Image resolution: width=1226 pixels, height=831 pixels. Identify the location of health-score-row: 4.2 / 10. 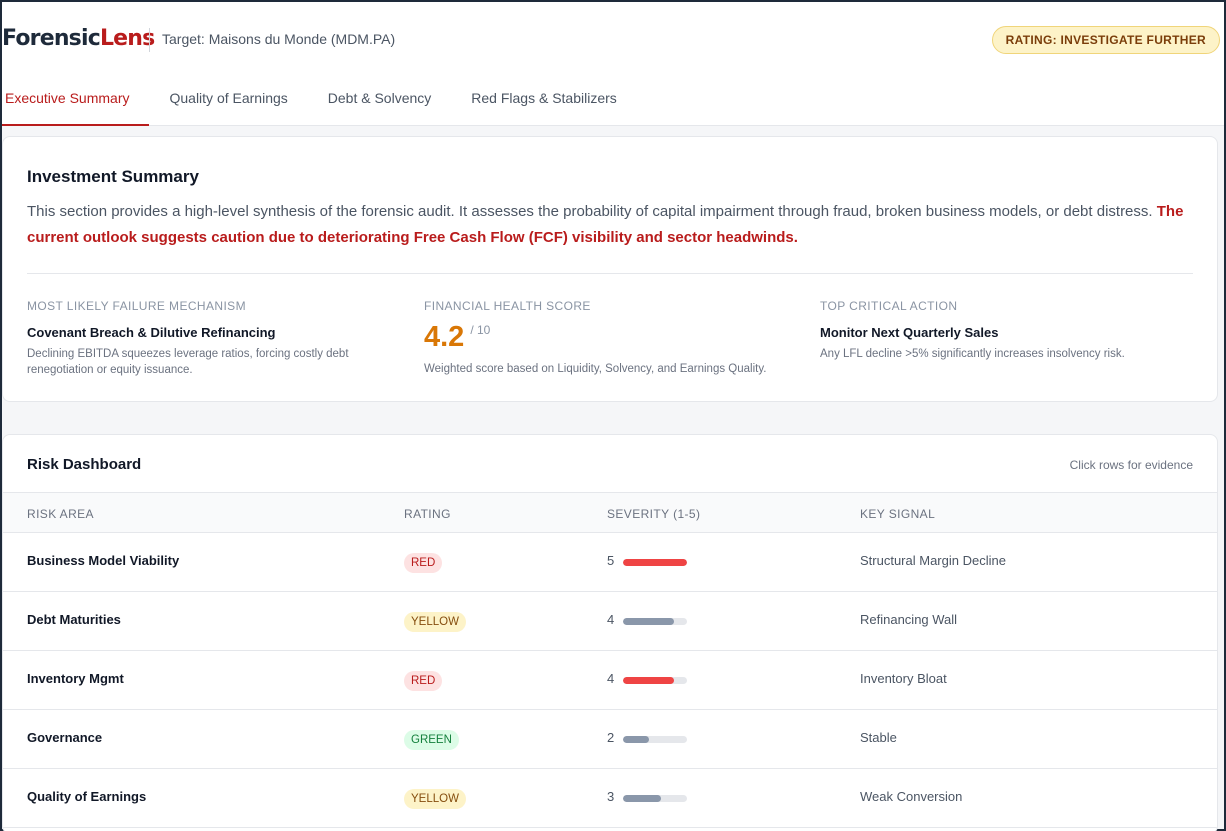
(604, 339).